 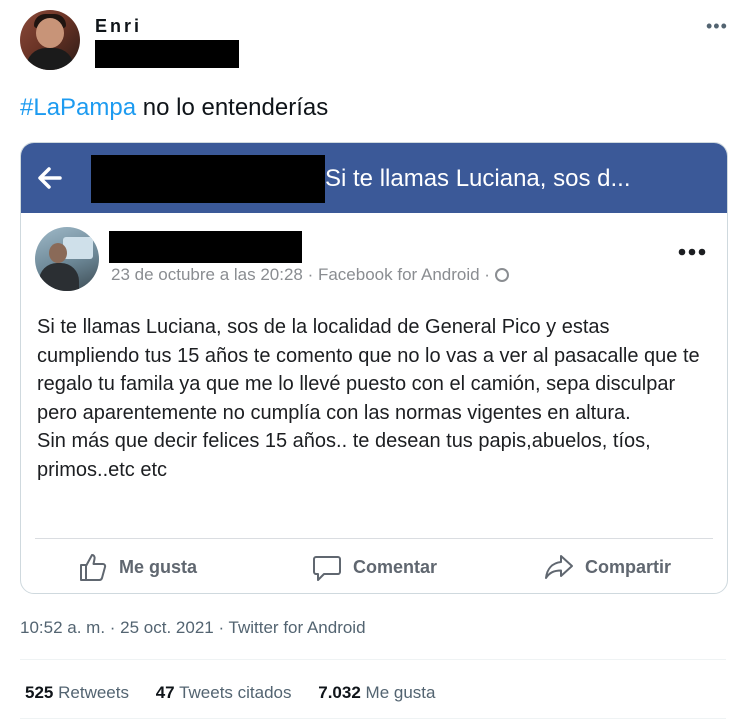 I want to click on retweets-stat: 525 Retweets, so click(x=77, y=692).